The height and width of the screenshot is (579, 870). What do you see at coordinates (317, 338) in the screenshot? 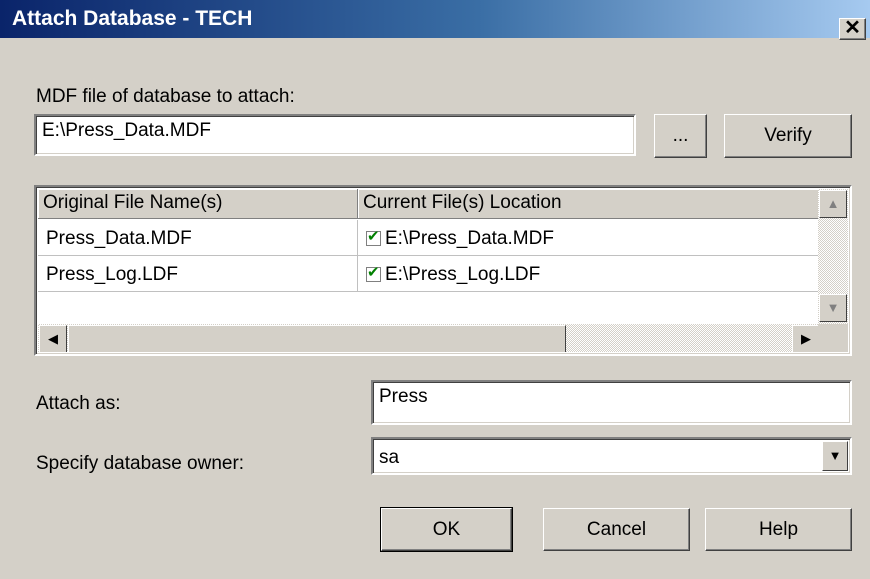
I see `scroll-thumb` at bounding box center [317, 338].